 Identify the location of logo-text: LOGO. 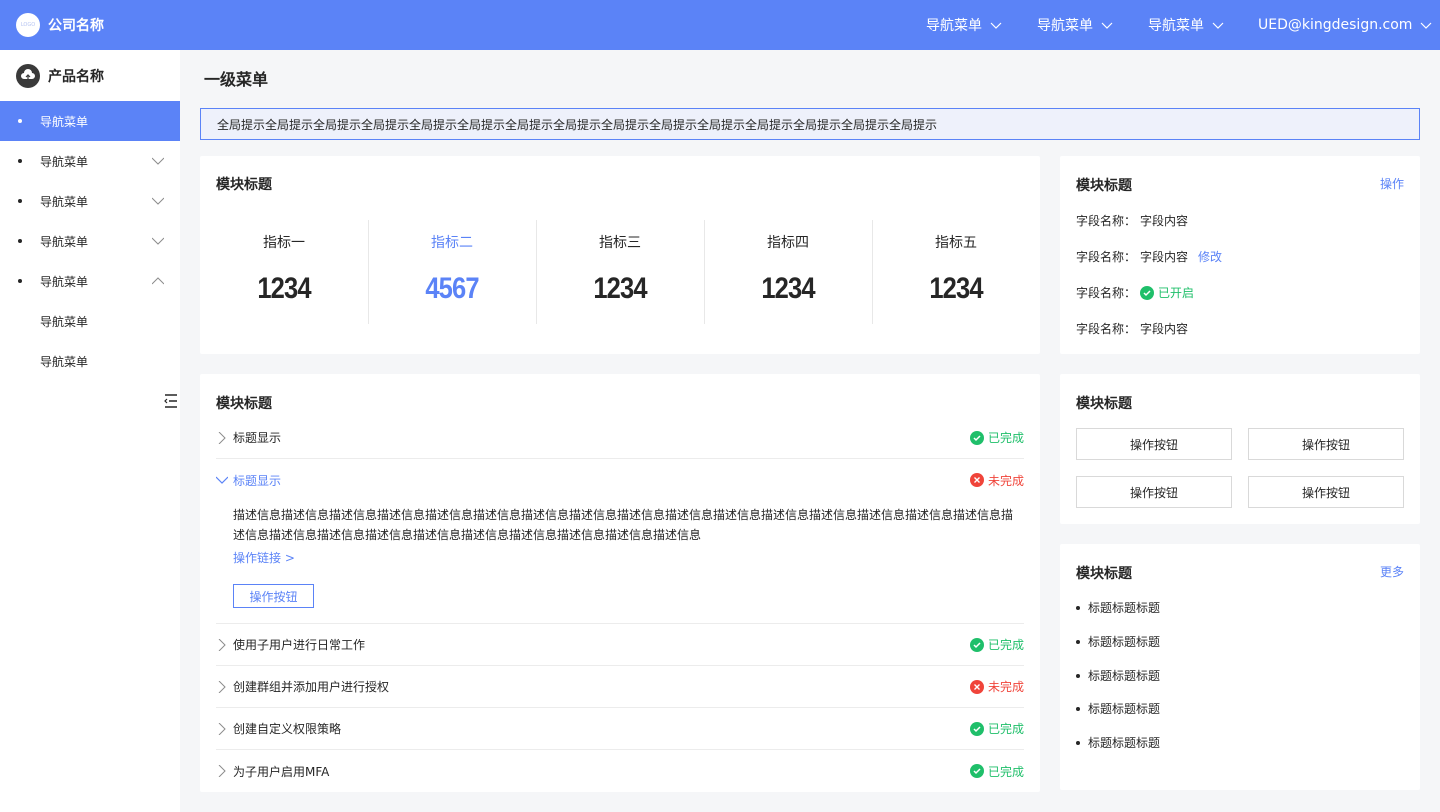
(28, 25).